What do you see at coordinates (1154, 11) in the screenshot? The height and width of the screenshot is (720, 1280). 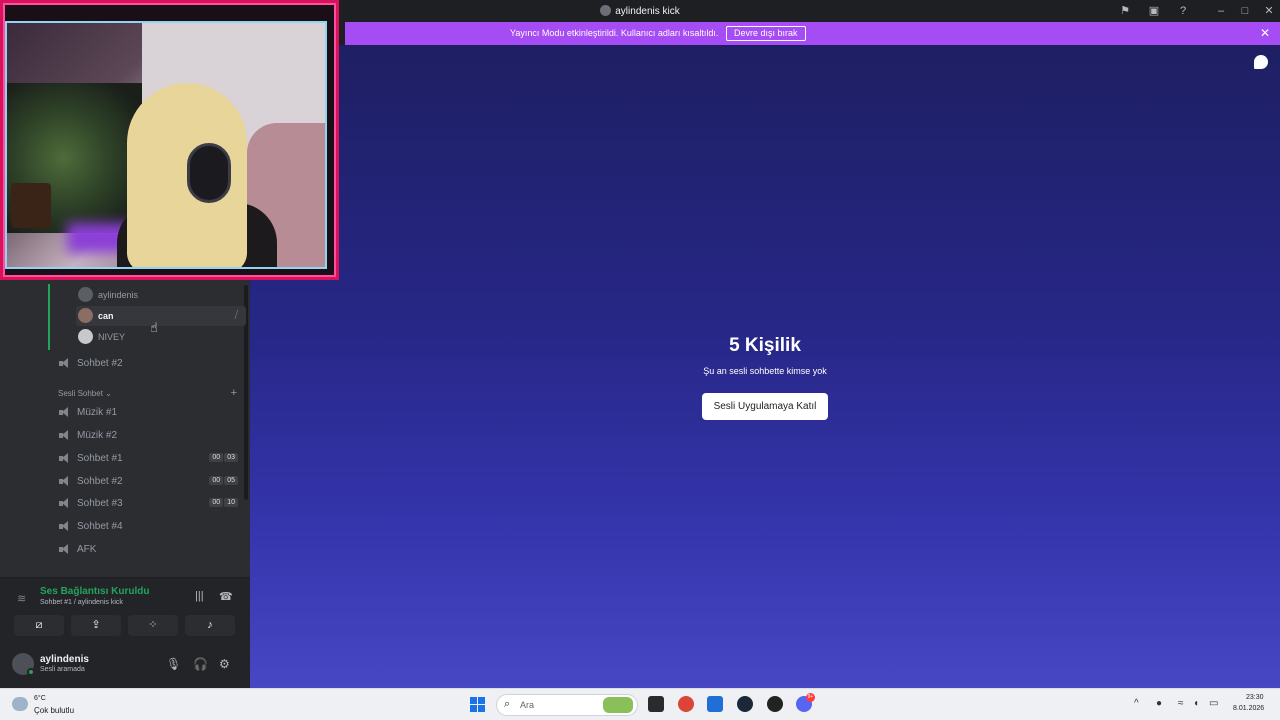 I see `inbox-icon: ▣` at bounding box center [1154, 11].